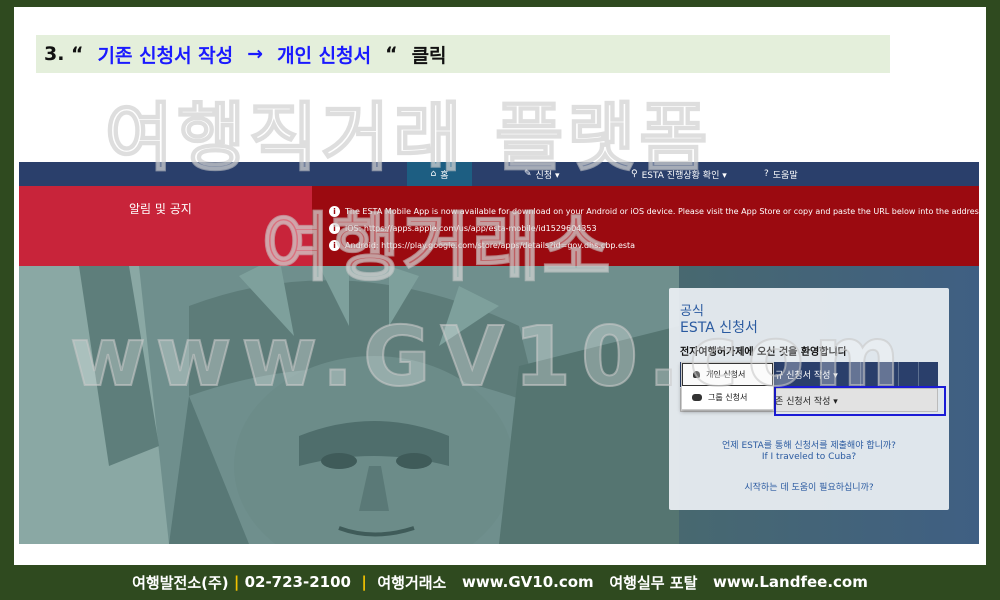 This screenshot has width=1000, height=600. Describe the element at coordinates (391, 54) in the screenshot. I see `instruction-suffix: “` at that location.